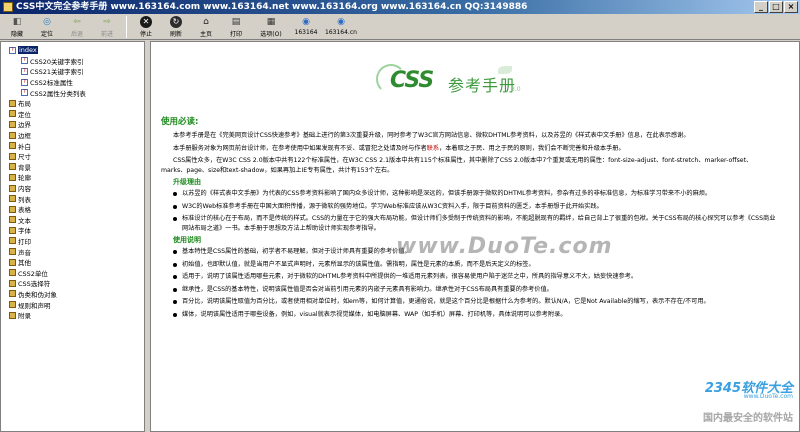 Image resolution: width=800 pixels, height=432 pixels. I want to click on tree-item: 声音, so click(72, 251).